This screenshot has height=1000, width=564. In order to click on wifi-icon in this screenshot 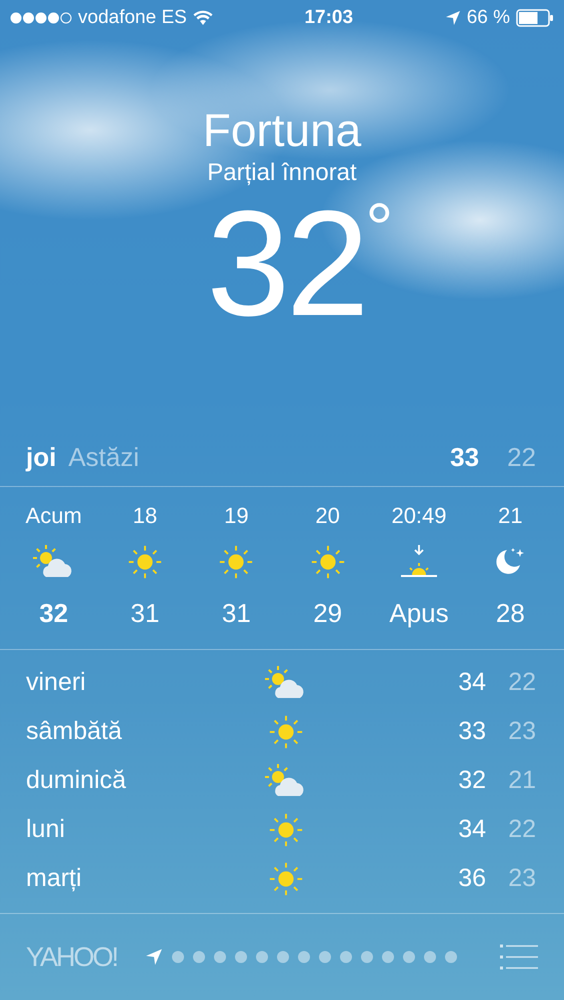, I will do `click(202, 18)`.